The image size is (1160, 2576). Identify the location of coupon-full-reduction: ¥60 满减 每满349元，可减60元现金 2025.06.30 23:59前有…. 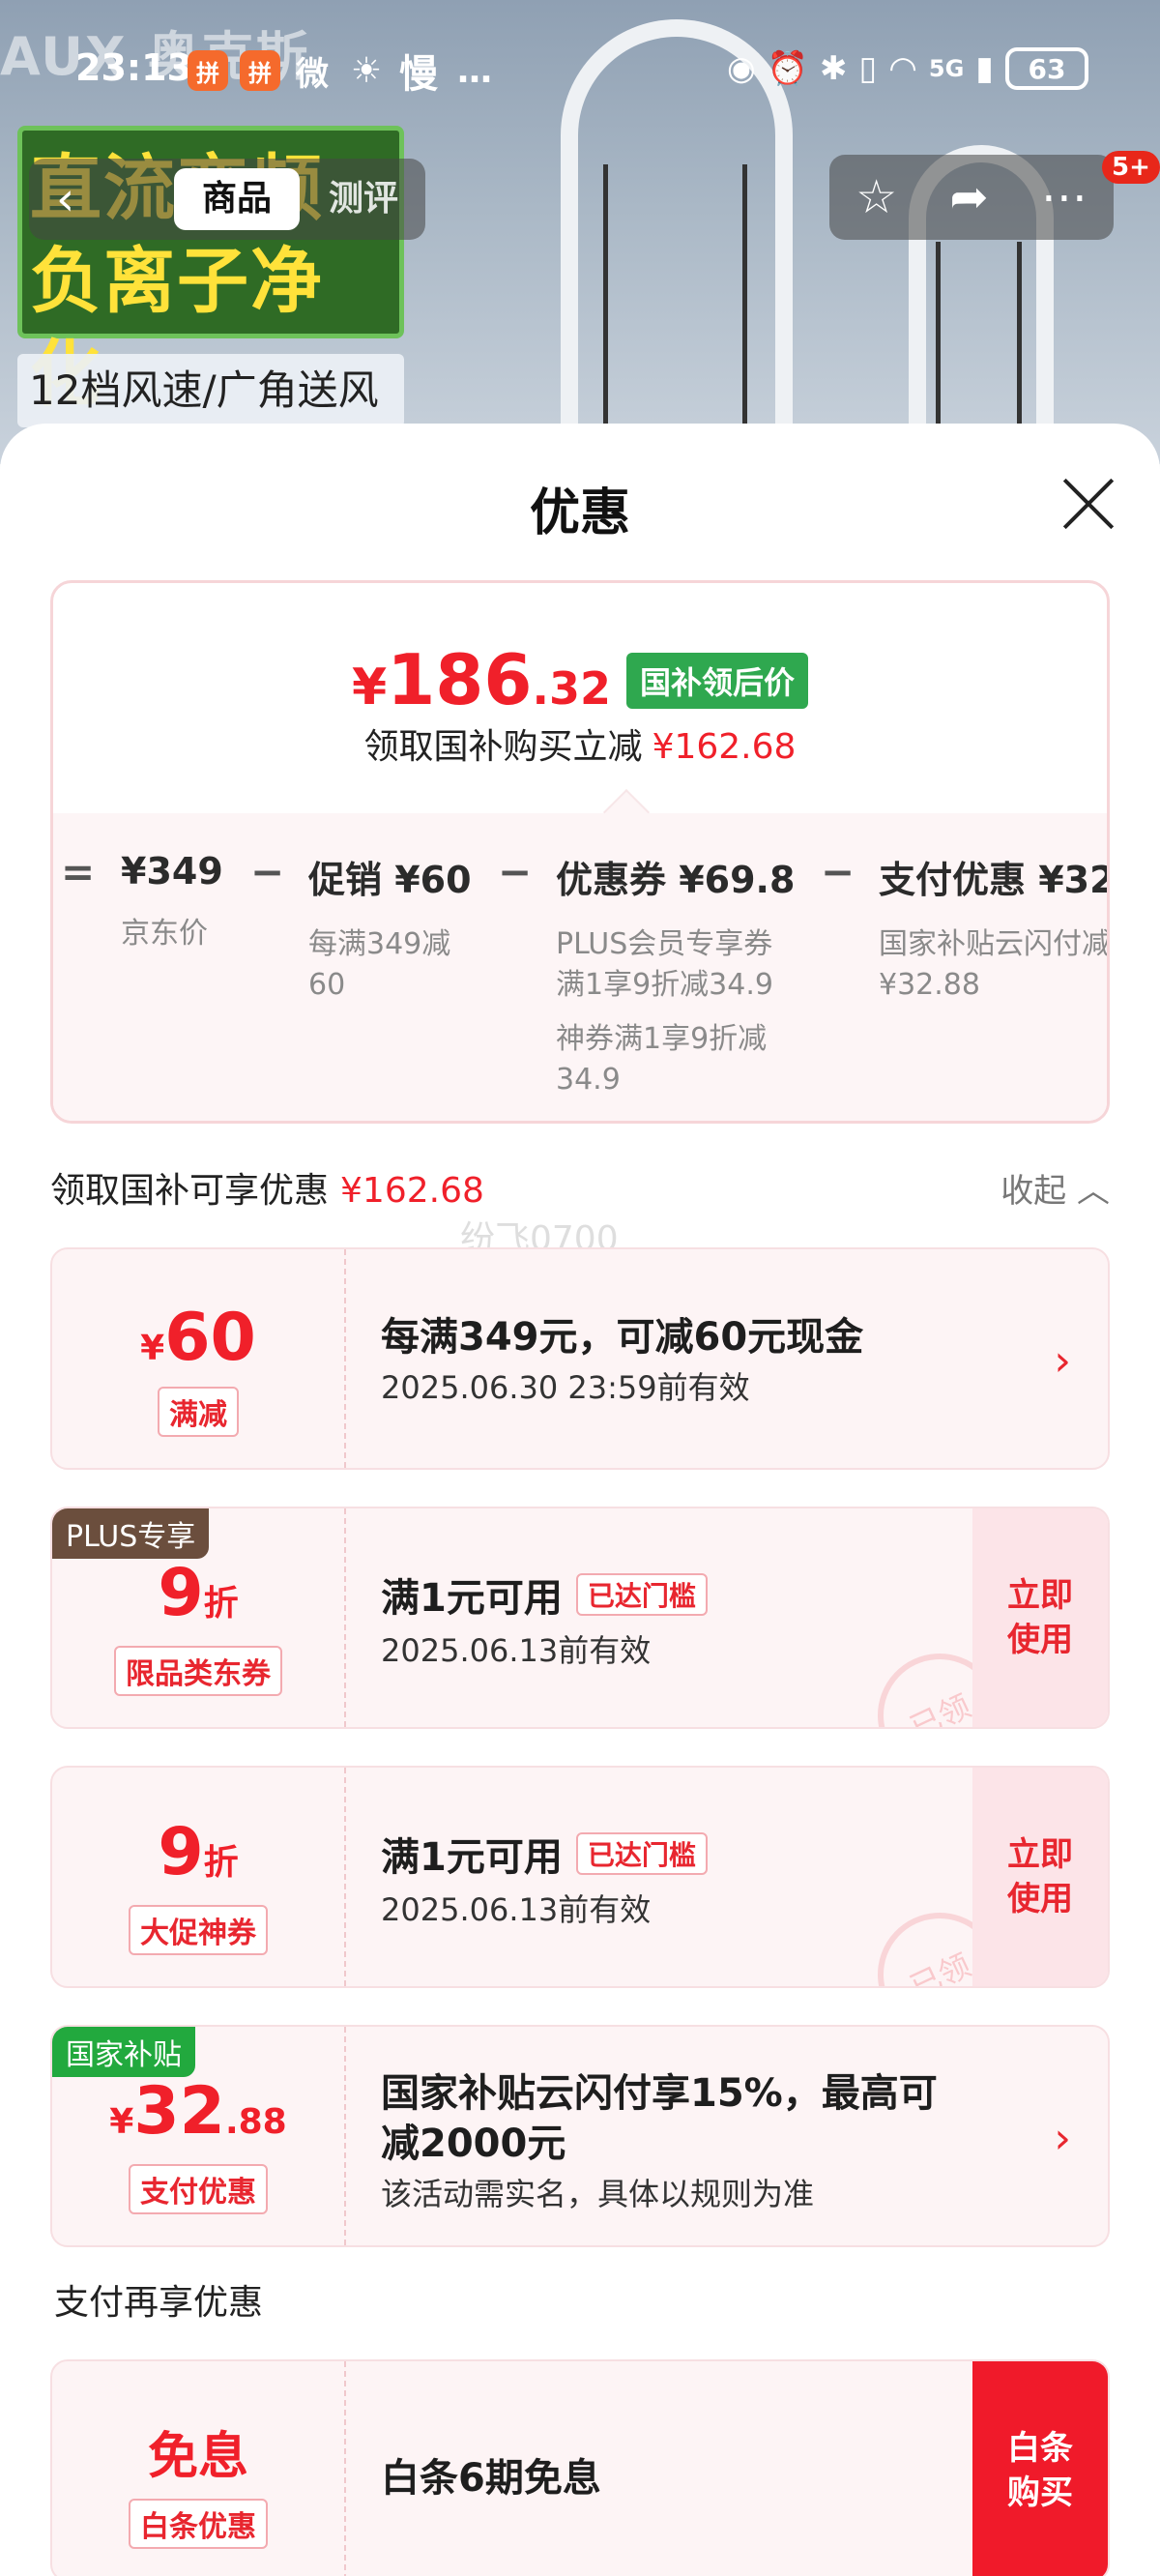
(580, 1358).